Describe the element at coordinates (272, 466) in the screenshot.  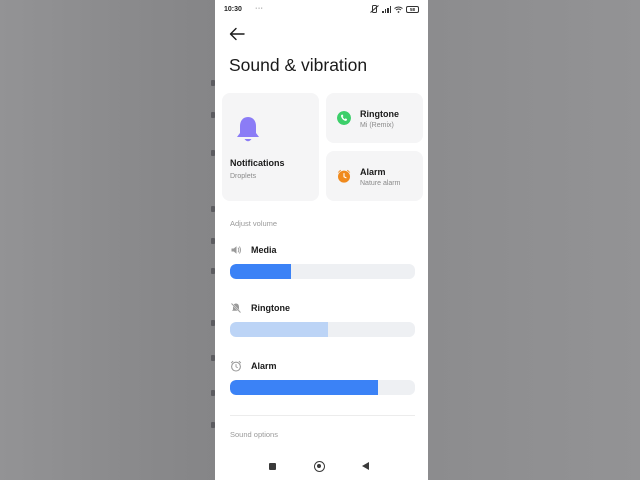
I see `recents-square-icon` at that location.